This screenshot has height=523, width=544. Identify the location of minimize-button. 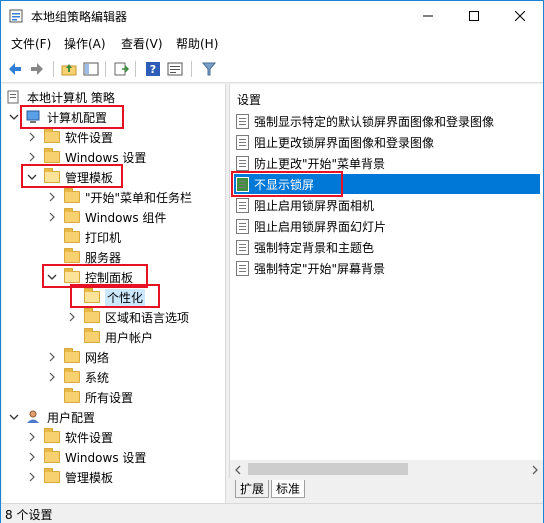
(428, 16).